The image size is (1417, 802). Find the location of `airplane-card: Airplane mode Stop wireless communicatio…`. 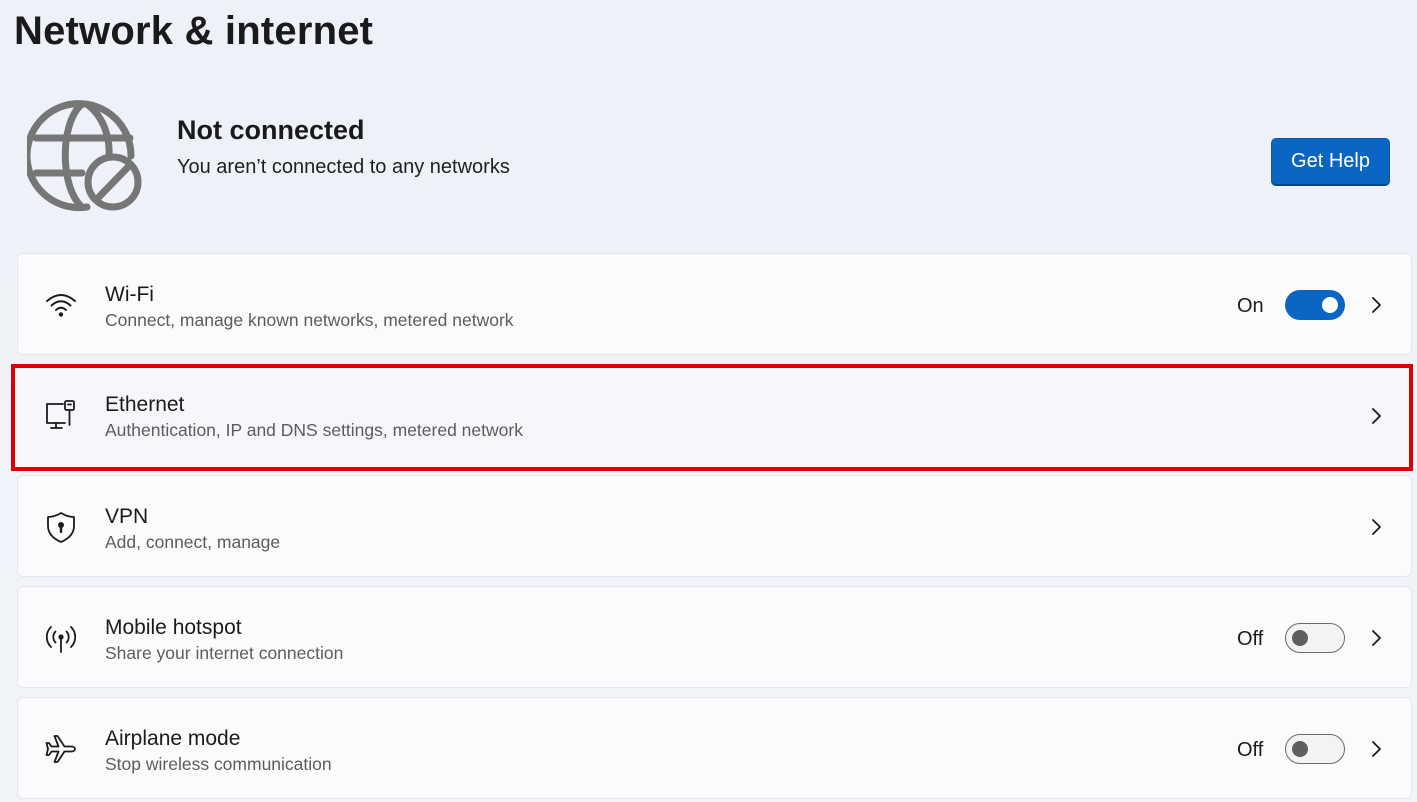

airplane-card: Airplane mode Stop wireless communicatio… is located at coordinates (714, 748).